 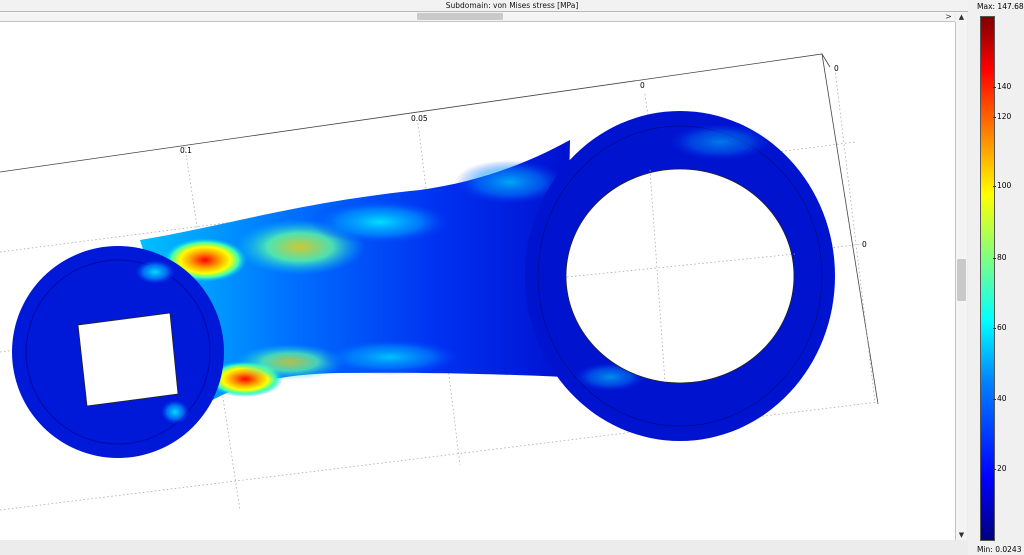 I want to click on status-bar, so click(x=484, y=547).